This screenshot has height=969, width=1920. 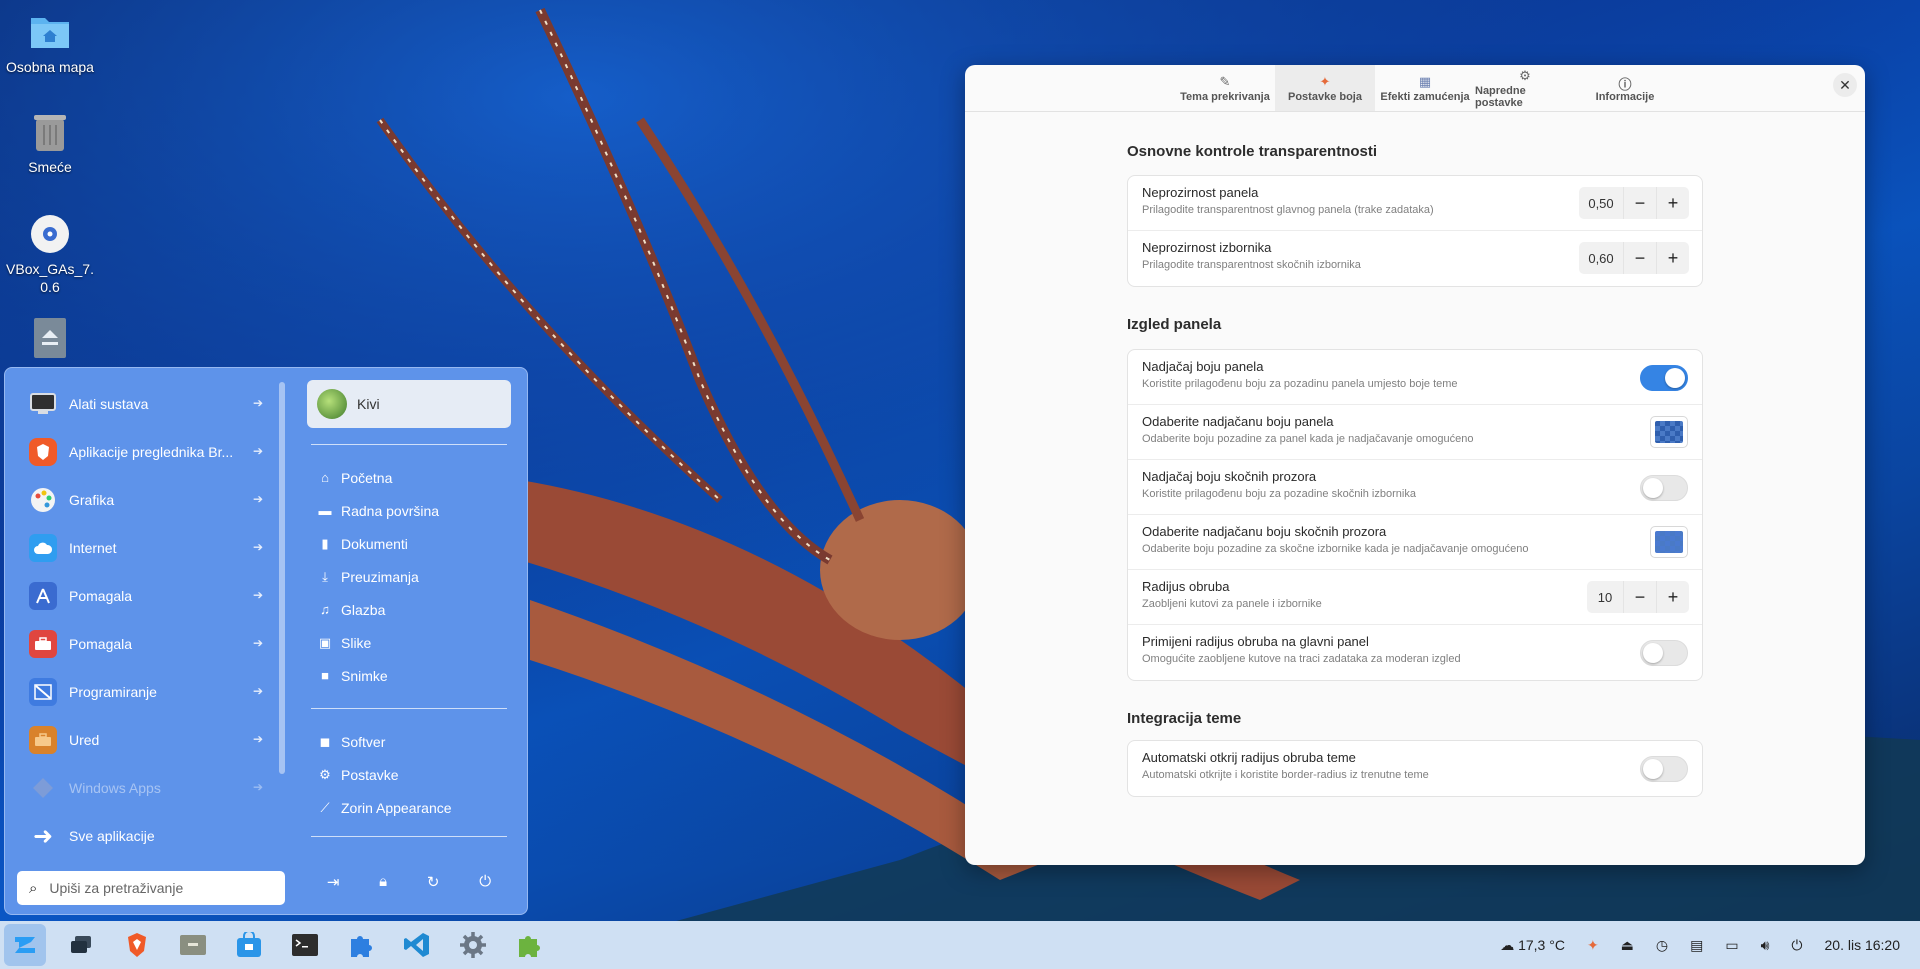 What do you see at coordinates (305, 945) in the screenshot?
I see `taskbar-terminal` at bounding box center [305, 945].